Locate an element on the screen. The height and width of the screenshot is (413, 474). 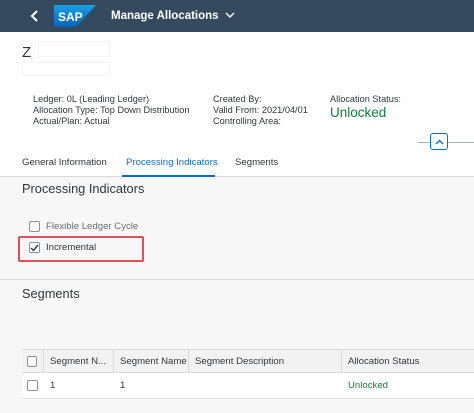
allocation-status-value: Unlocked is located at coordinates (358, 112).